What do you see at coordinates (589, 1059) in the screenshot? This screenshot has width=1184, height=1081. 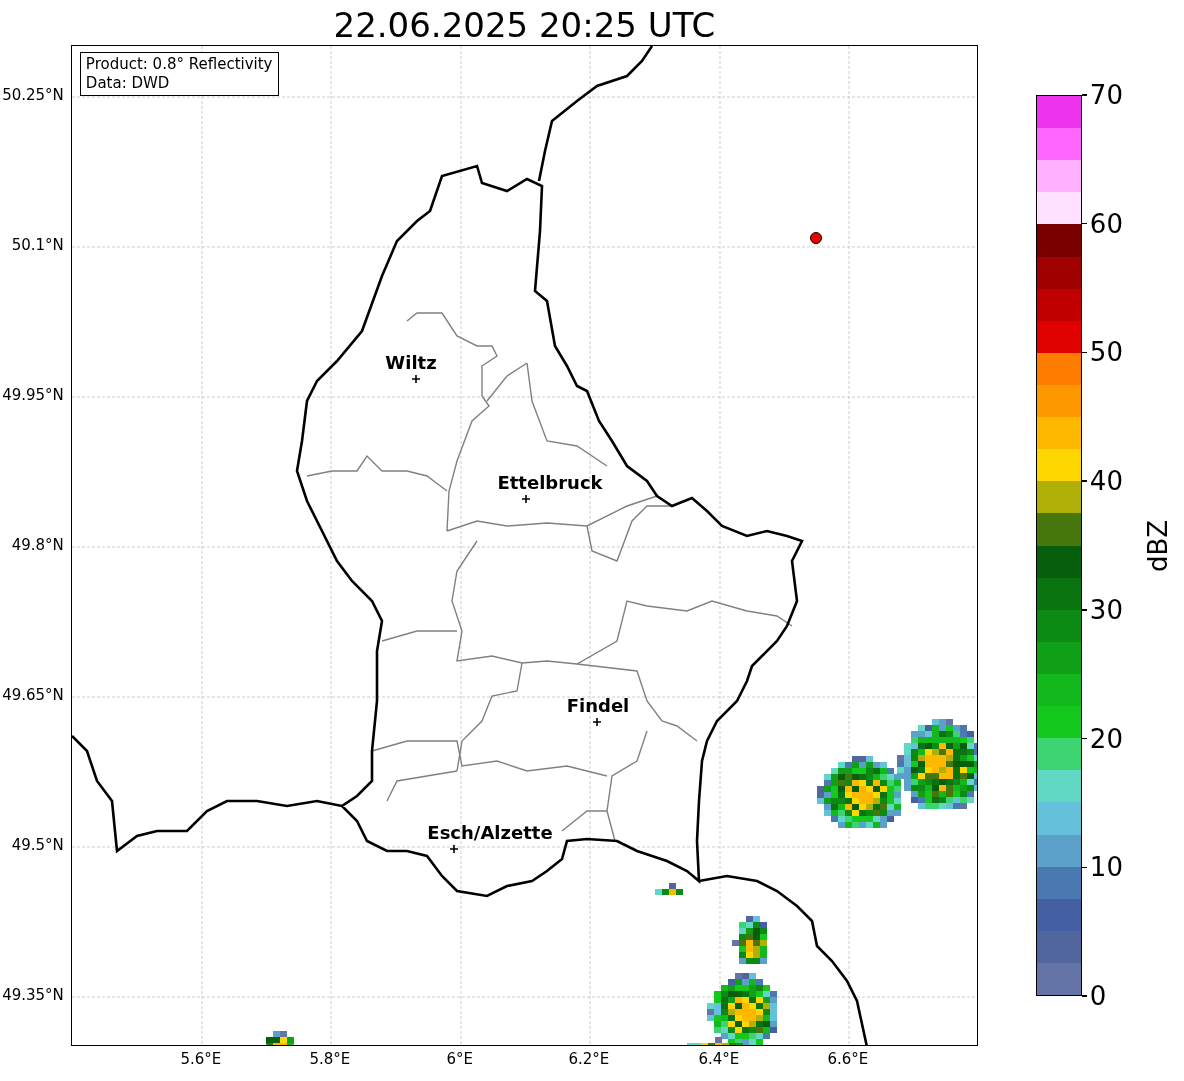 I see `longitude-label: 6.2°E` at bounding box center [589, 1059].